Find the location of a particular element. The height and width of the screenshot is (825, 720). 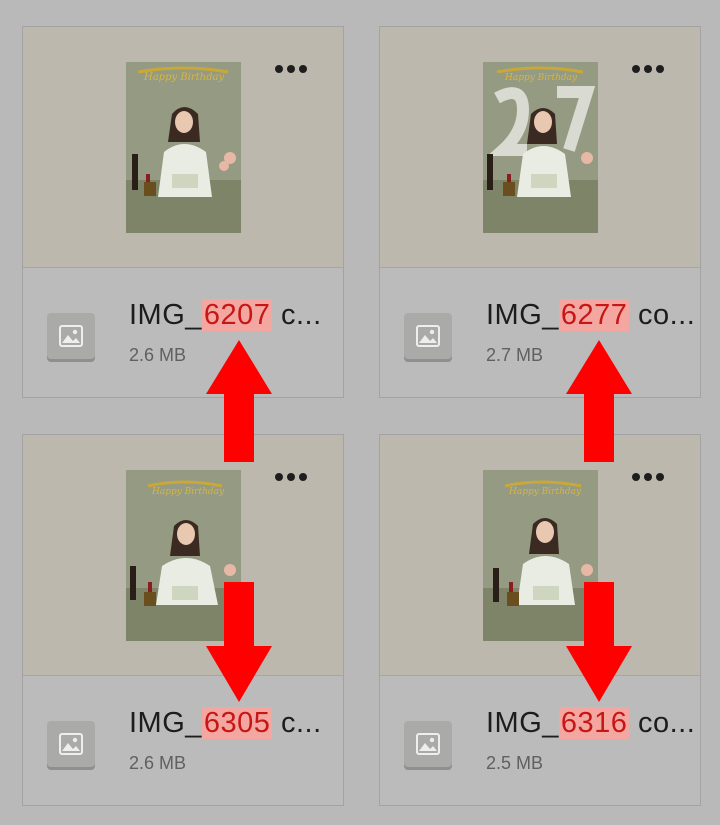

file-number-highlight: 6207 is located at coordinates (237, 315).